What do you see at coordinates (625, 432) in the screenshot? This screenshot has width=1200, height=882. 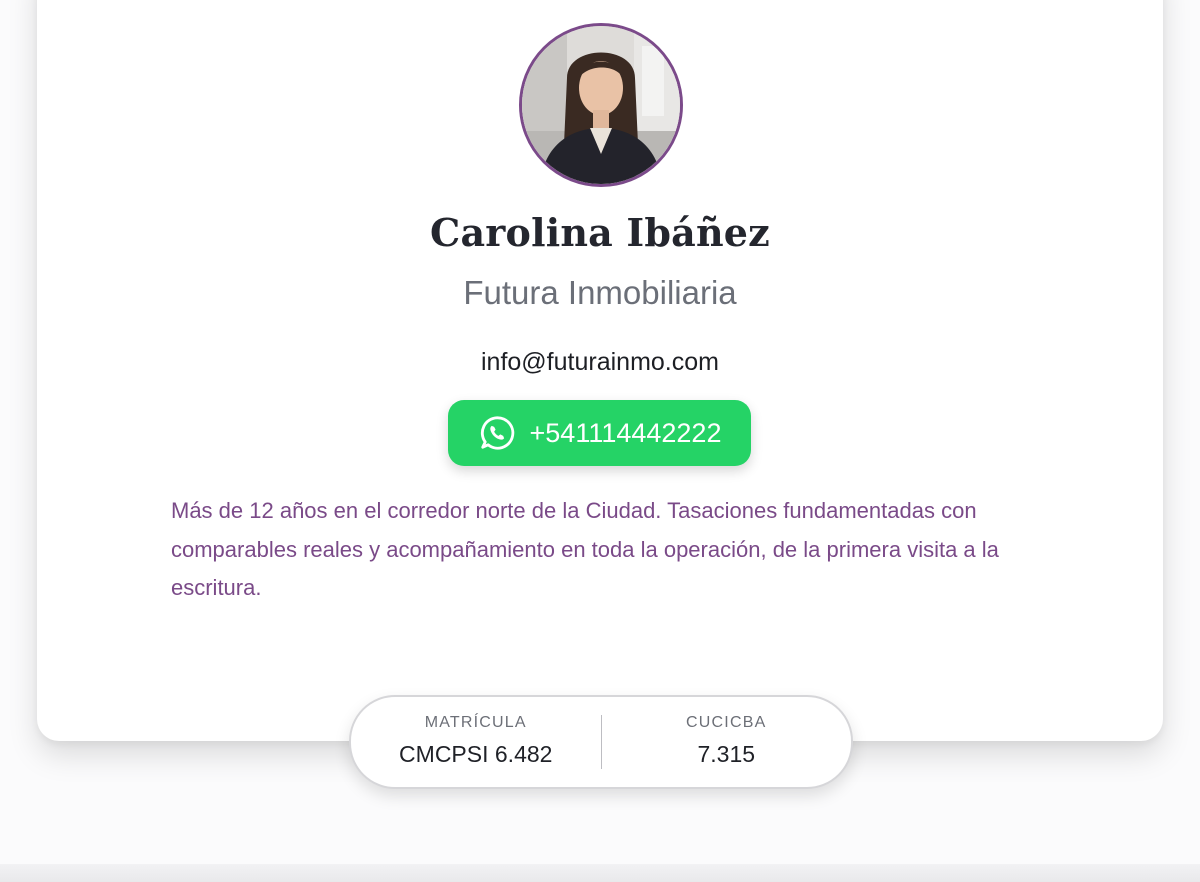 I see `whatsapp-number: +541114442222` at bounding box center [625, 432].